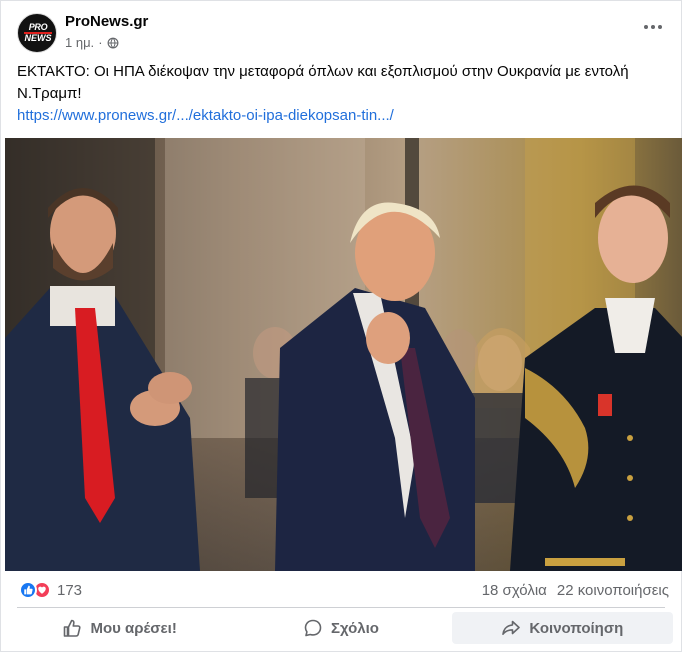  What do you see at coordinates (355, 628) in the screenshot?
I see `comment-button-label: Σχόλιο` at bounding box center [355, 628].